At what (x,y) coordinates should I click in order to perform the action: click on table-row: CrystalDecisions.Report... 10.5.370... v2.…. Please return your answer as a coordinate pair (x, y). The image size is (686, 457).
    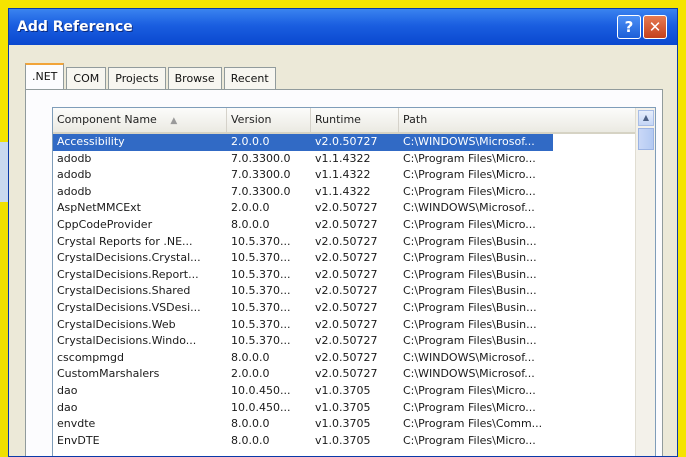
    Looking at the image, I should click on (344, 275).